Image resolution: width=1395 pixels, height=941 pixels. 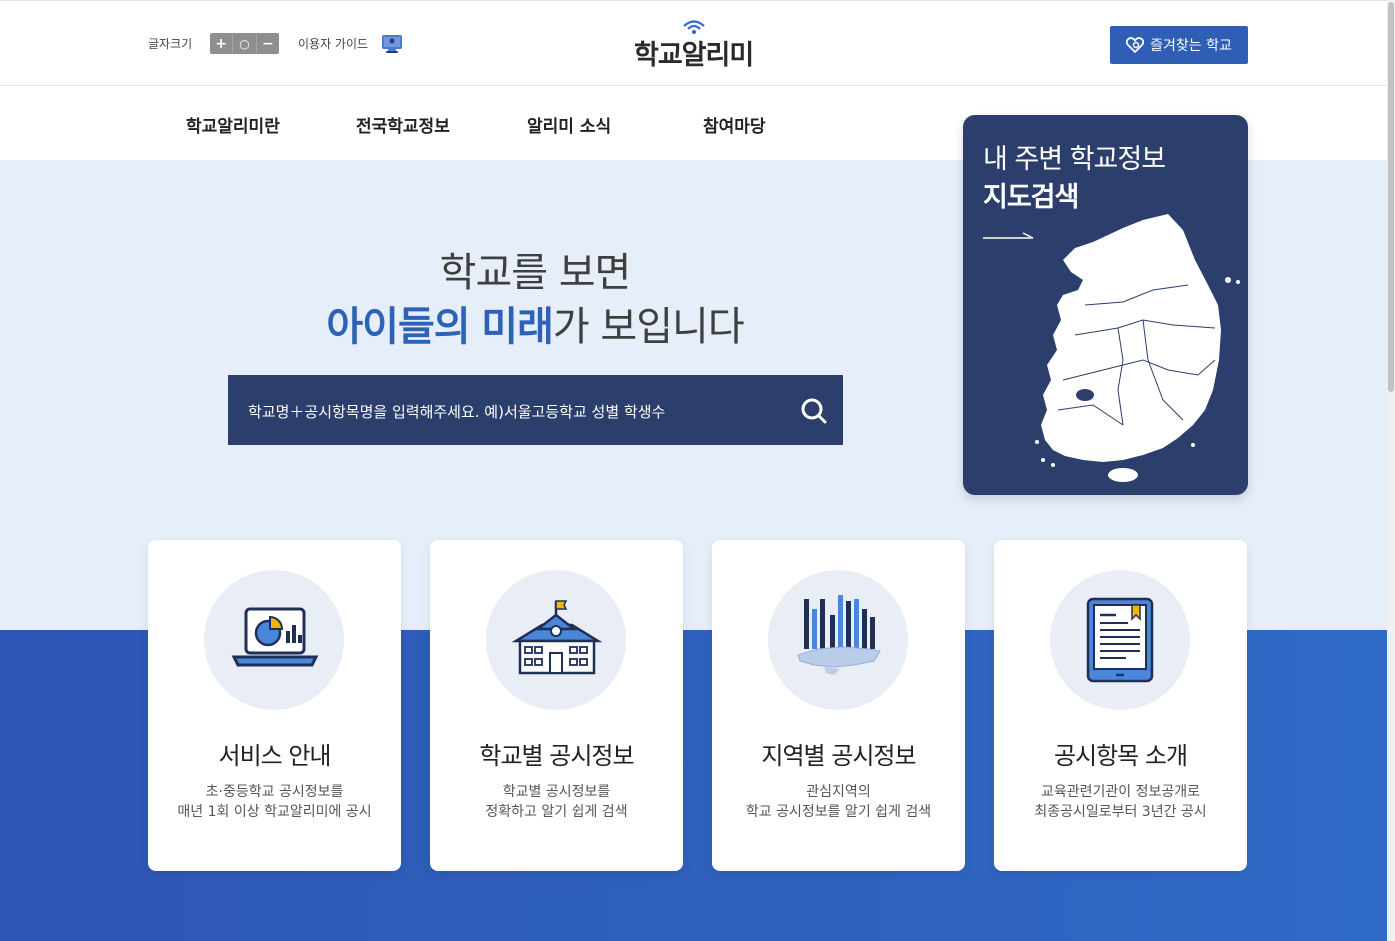 I want to click on card-description-line1: 초·중등학교 공시정보를, so click(x=274, y=792).